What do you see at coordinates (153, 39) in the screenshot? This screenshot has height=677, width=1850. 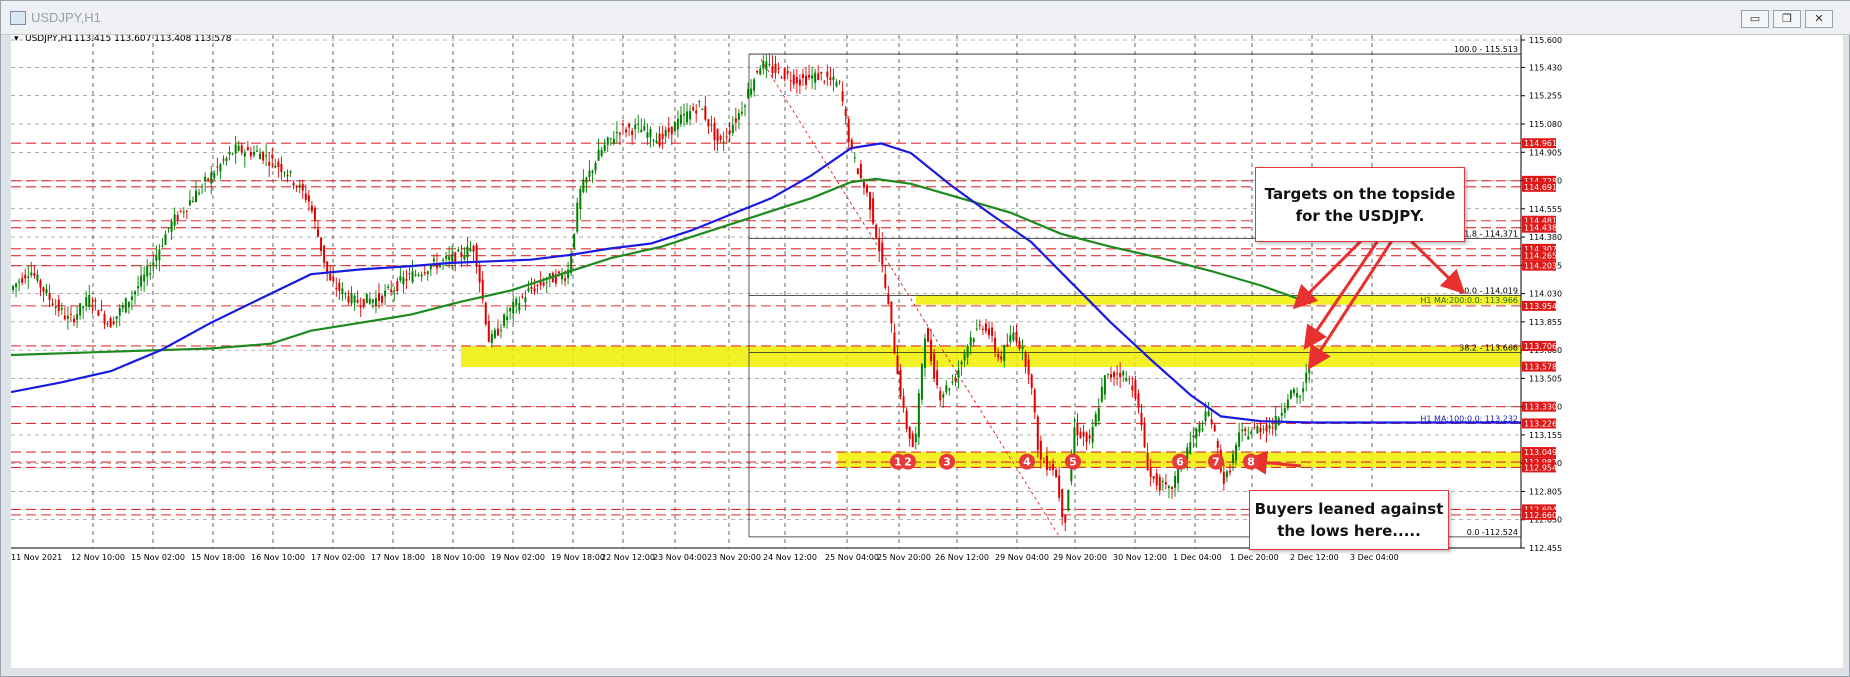 I see `chart-ohlc: 113.415 113.607 113.408 113.578` at bounding box center [153, 39].